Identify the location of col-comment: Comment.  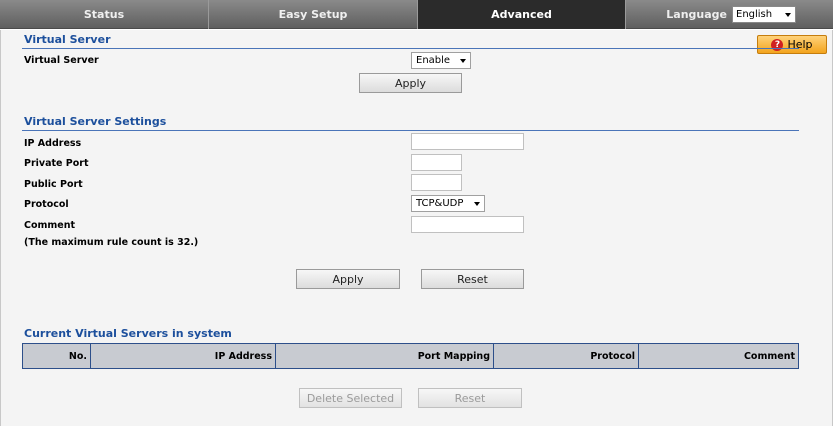
(769, 356).